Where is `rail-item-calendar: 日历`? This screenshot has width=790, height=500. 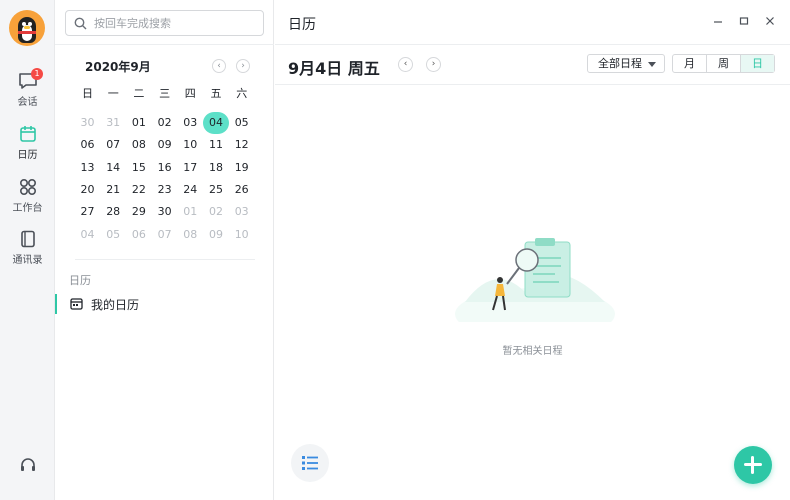 rail-item-calendar: 日历 is located at coordinates (27, 143).